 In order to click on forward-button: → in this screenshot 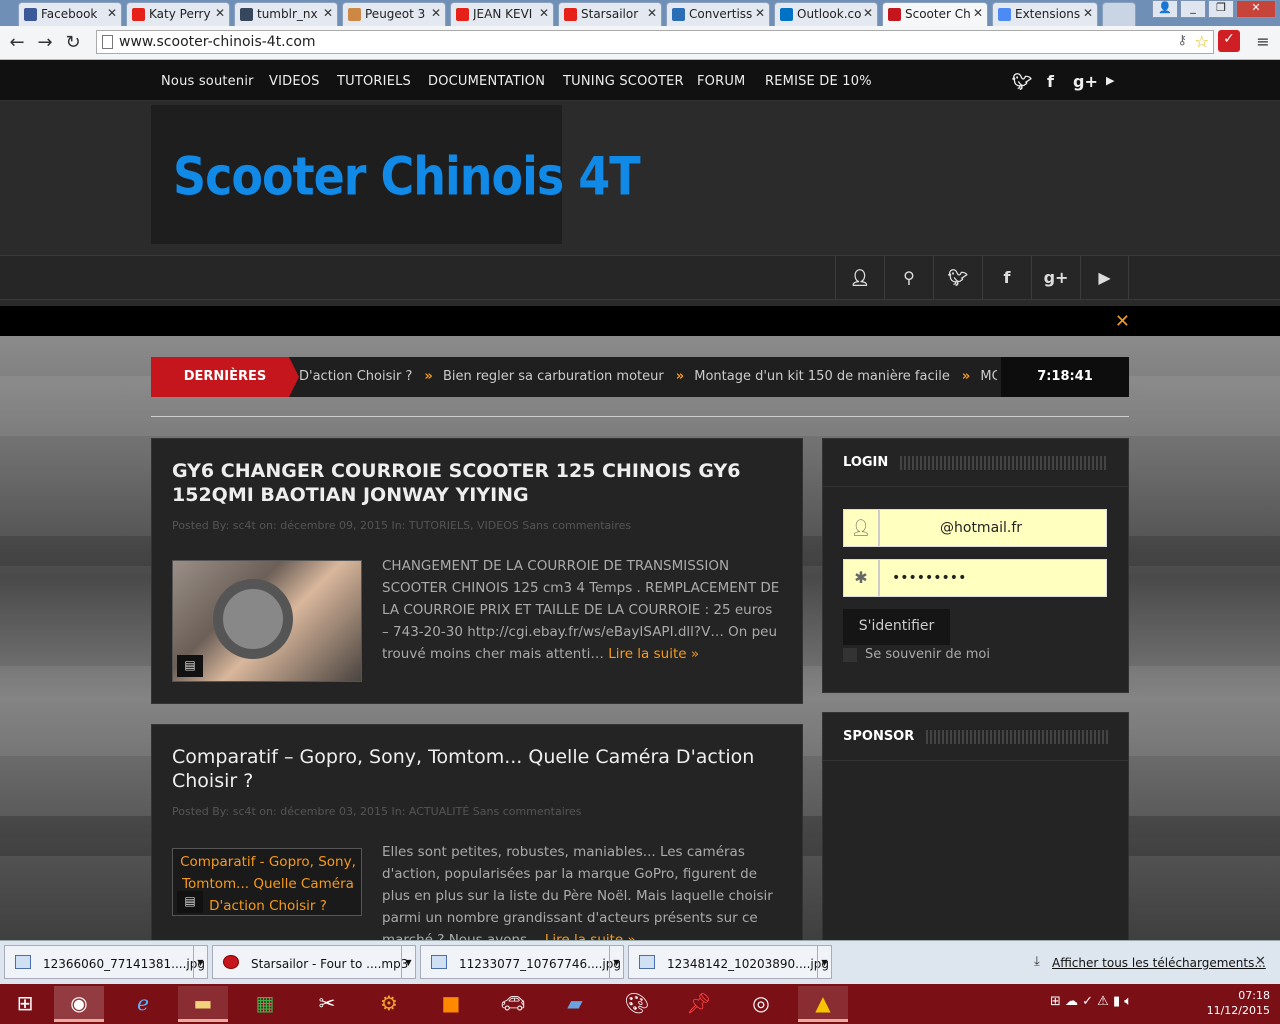, I will do `click(45, 42)`.